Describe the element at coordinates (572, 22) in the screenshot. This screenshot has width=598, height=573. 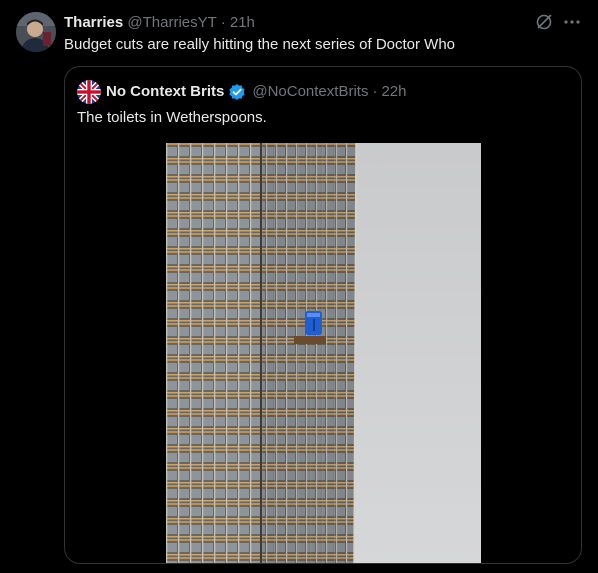
I see `more-icon` at that location.